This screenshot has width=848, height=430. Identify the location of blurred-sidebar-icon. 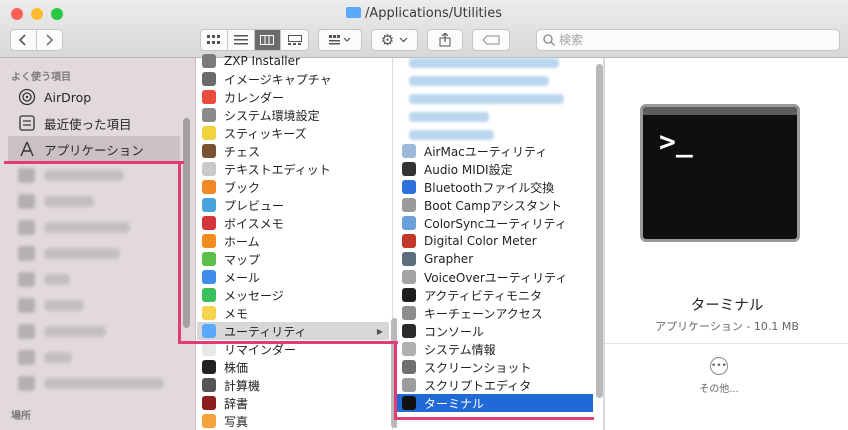
(26, 201).